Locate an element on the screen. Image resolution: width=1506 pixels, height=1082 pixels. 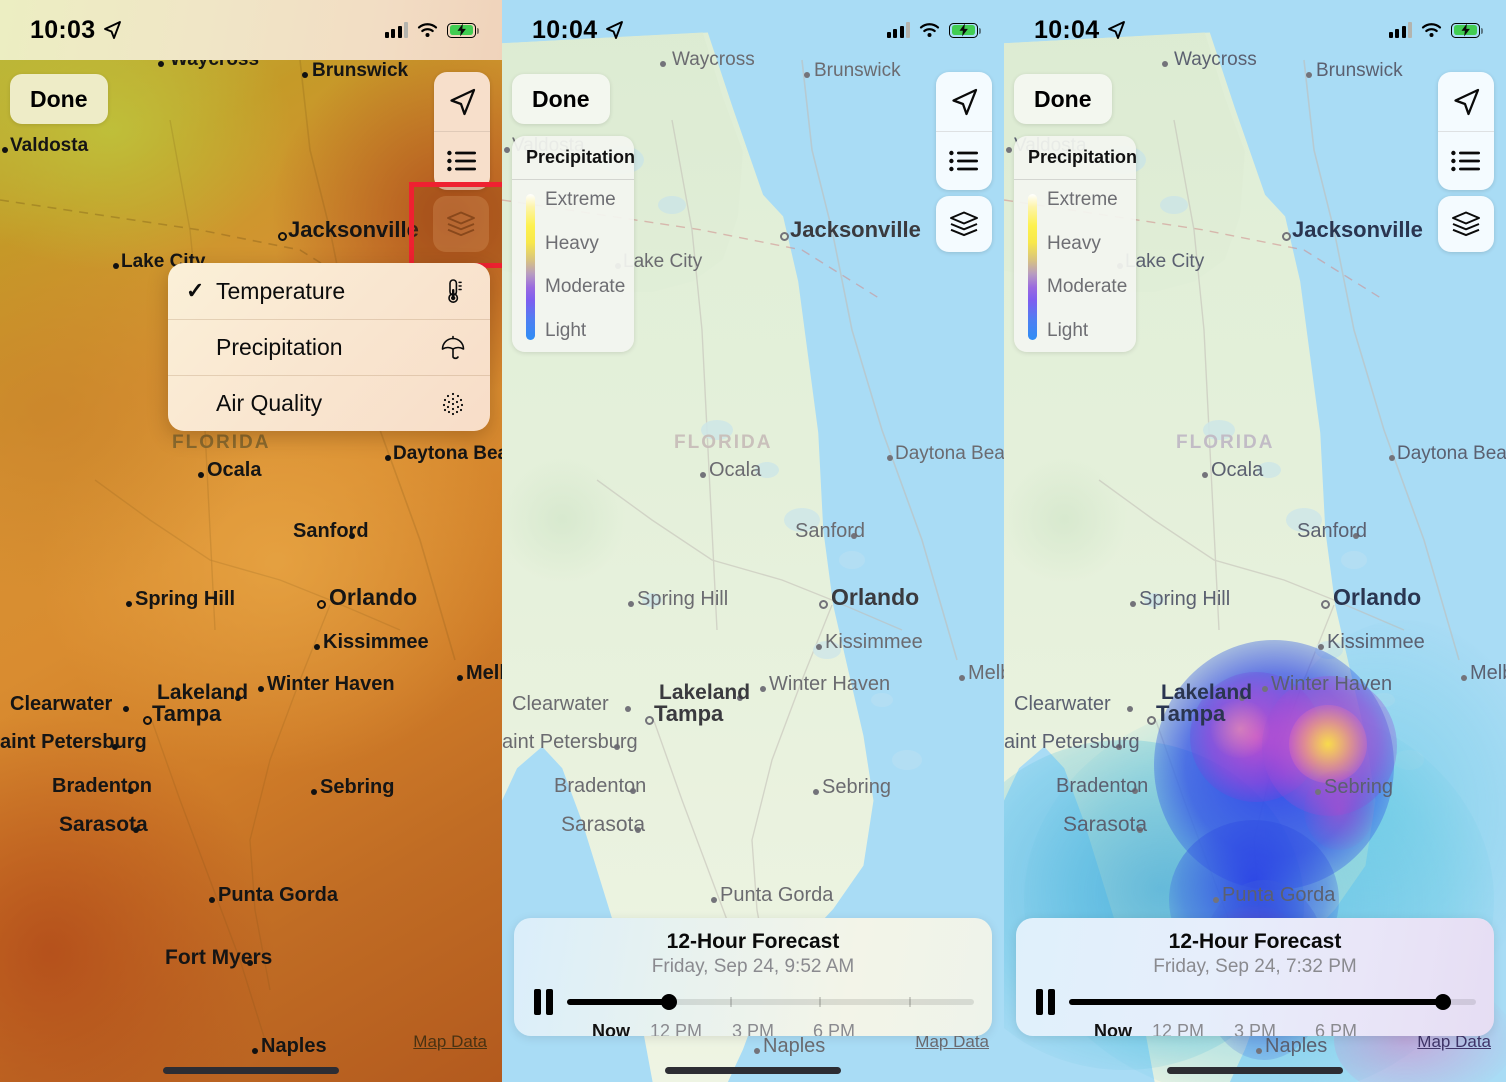
city-label: Jacksonville is located at coordinates (353, 229).